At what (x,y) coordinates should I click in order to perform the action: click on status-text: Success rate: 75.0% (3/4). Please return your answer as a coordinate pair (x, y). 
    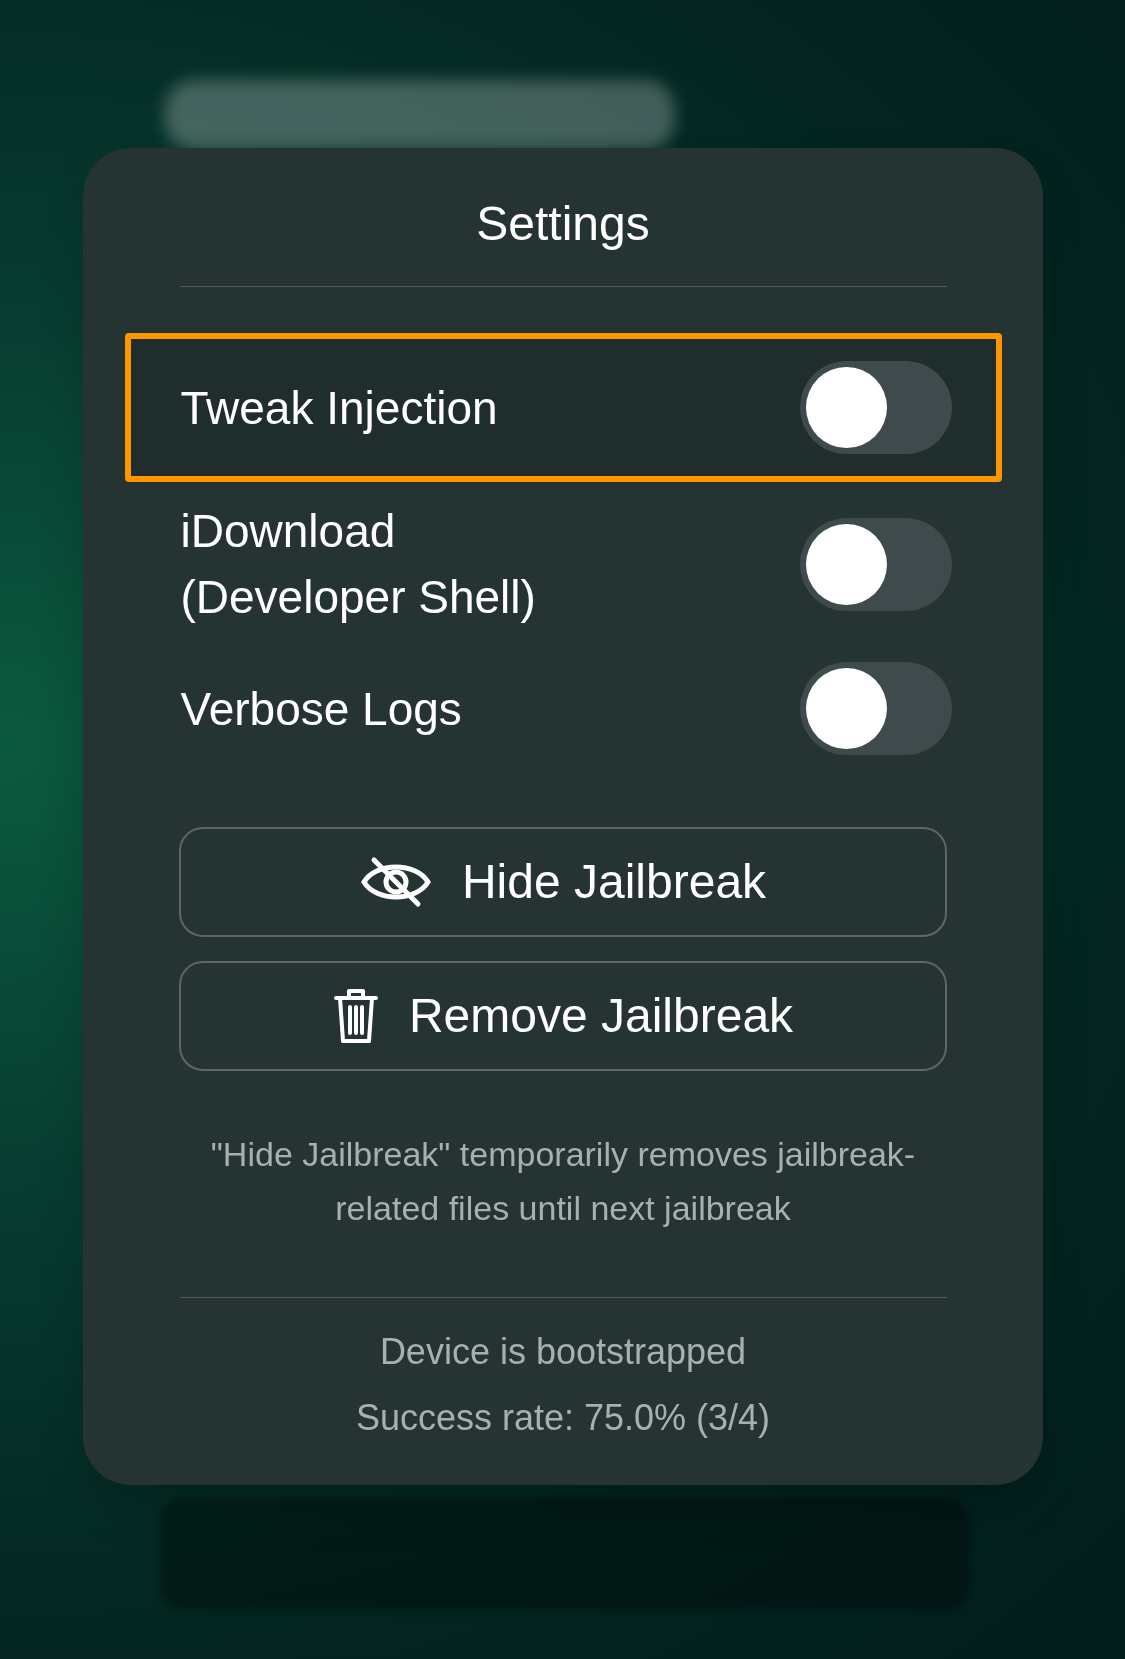
    Looking at the image, I should click on (563, 1418).